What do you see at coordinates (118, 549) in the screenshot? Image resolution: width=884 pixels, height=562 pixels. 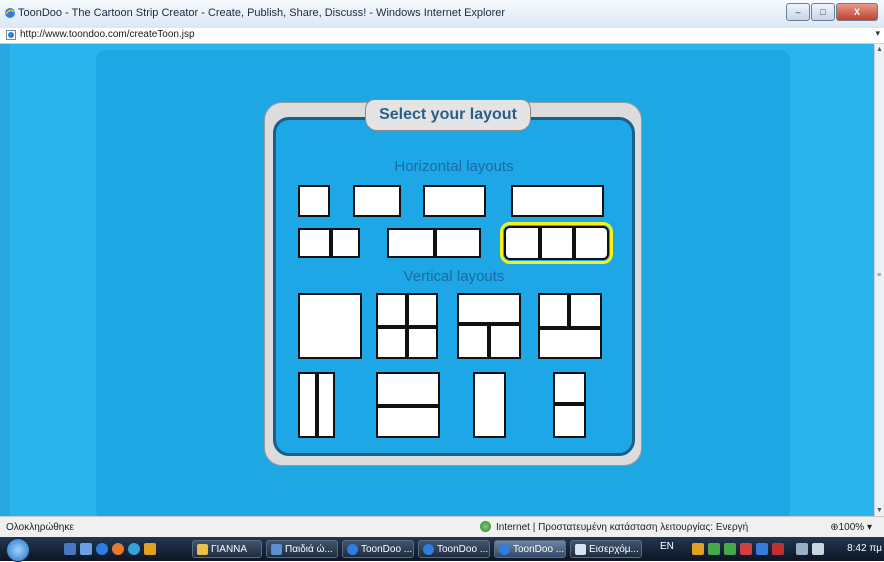 I see `quicklaunch-firefox-icon` at bounding box center [118, 549].